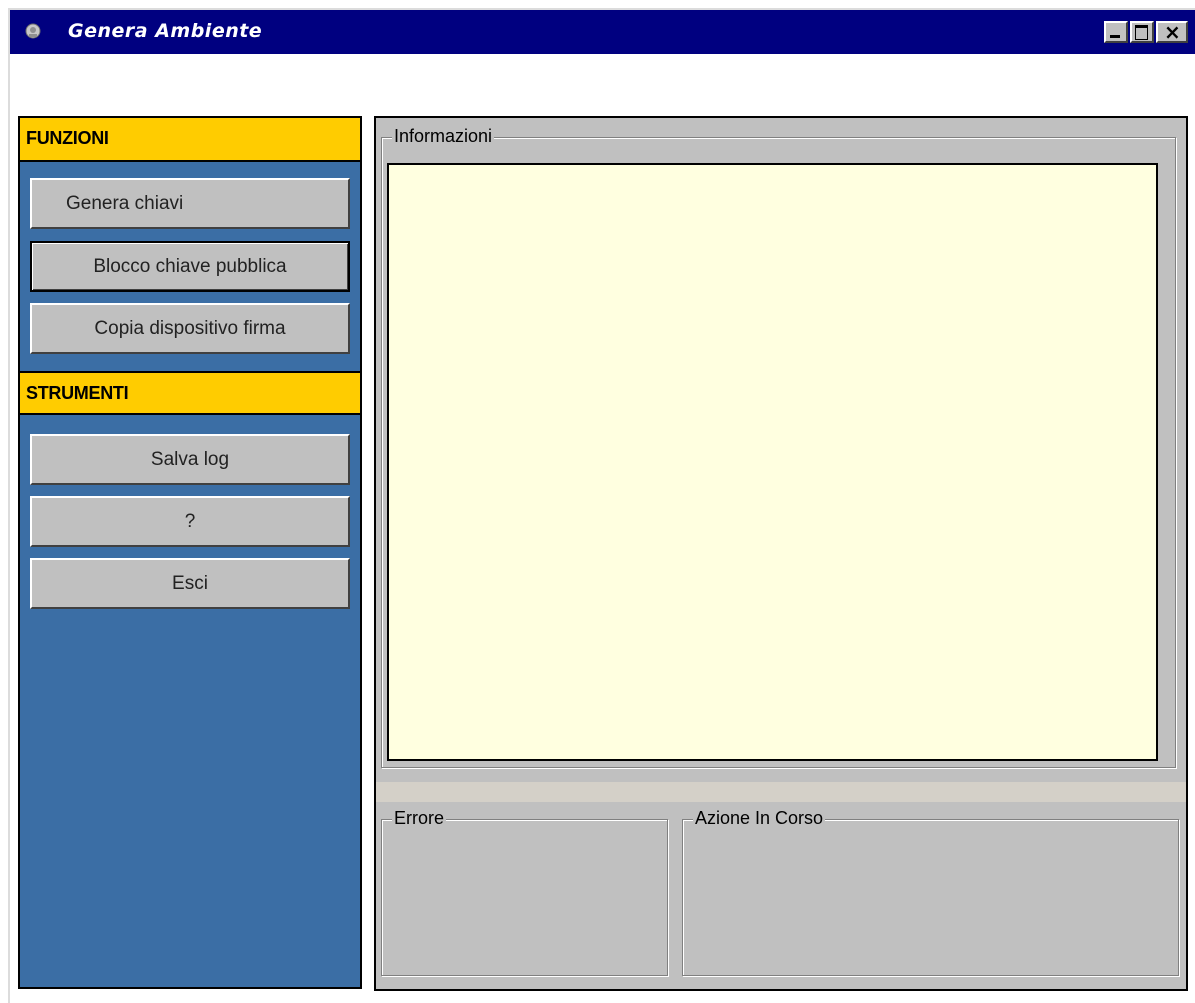 This screenshot has width=1195, height=1003. What do you see at coordinates (419, 818) in the screenshot?
I see `errore-label: Errore` at bounding box center [419, 818].